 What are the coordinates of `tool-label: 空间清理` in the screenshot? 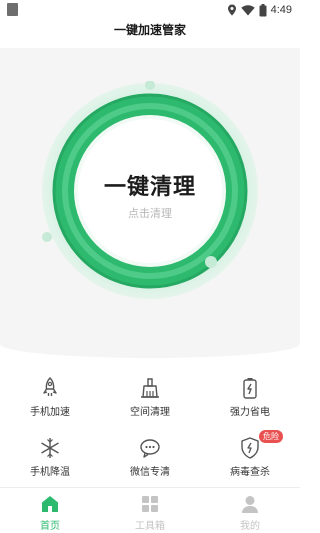 It's located at (150, 412).